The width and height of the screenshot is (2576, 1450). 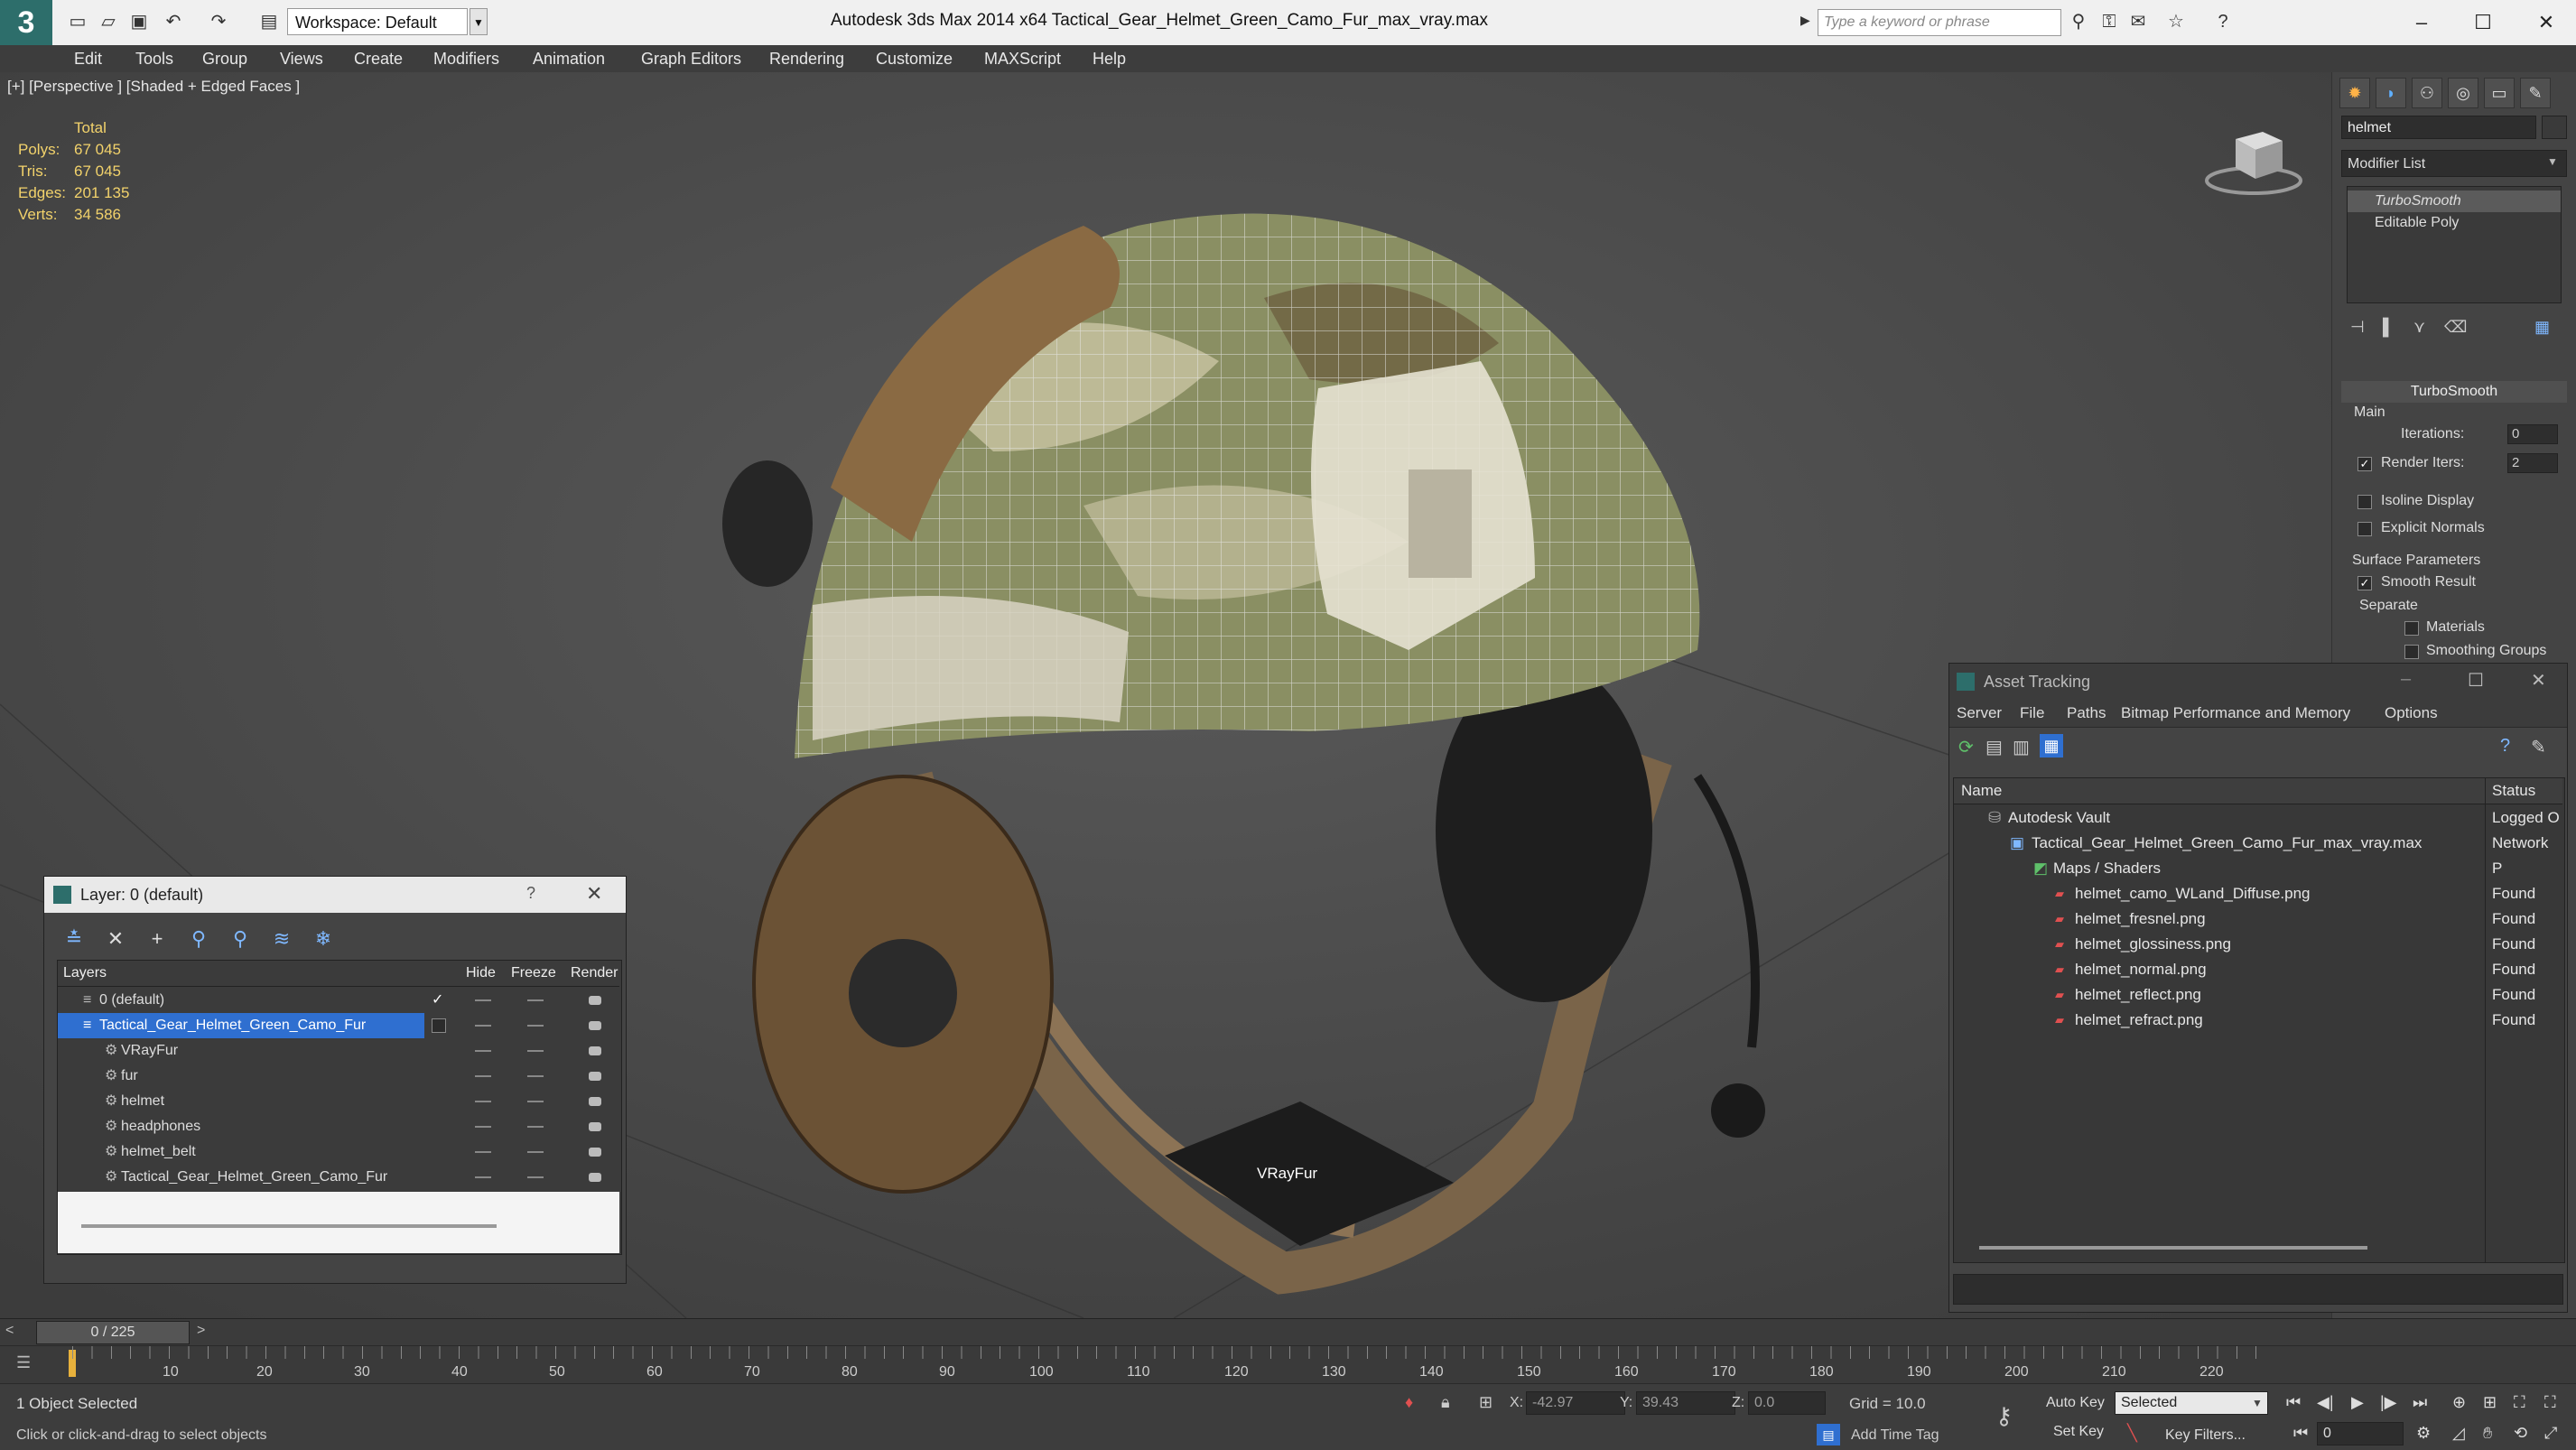 What do you see at coordinates (2476, 680) in the screenshot?
I see `maximize-icon: ☐` at bounding box center [2476, 680].